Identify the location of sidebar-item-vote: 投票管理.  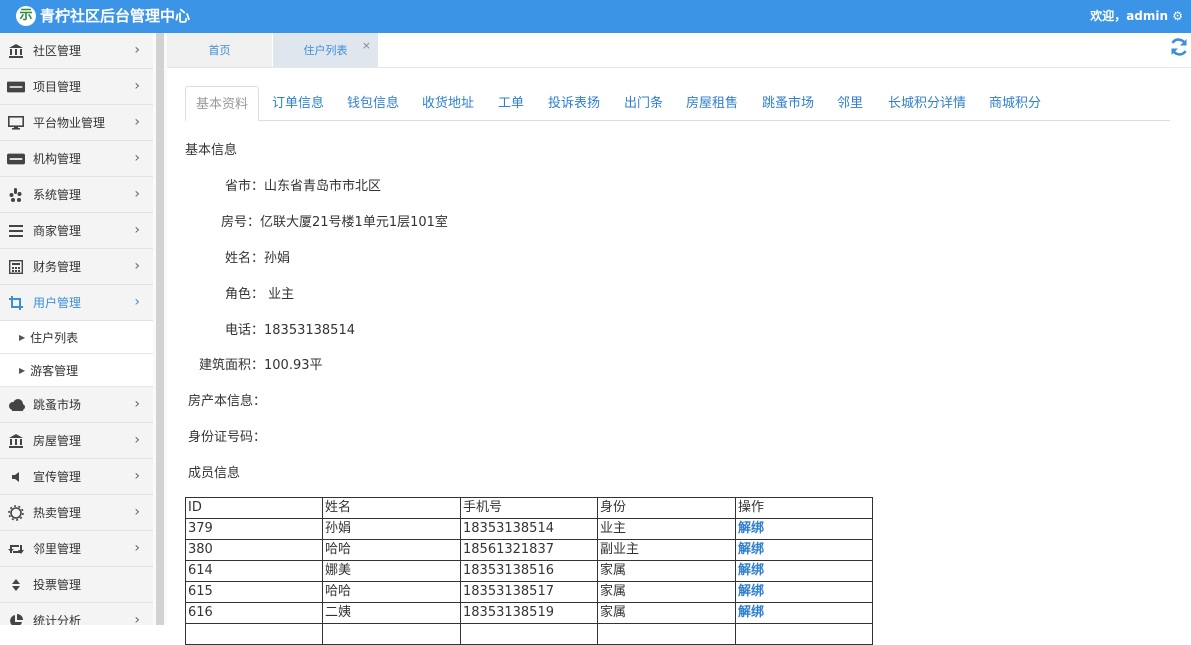
(76, 585).